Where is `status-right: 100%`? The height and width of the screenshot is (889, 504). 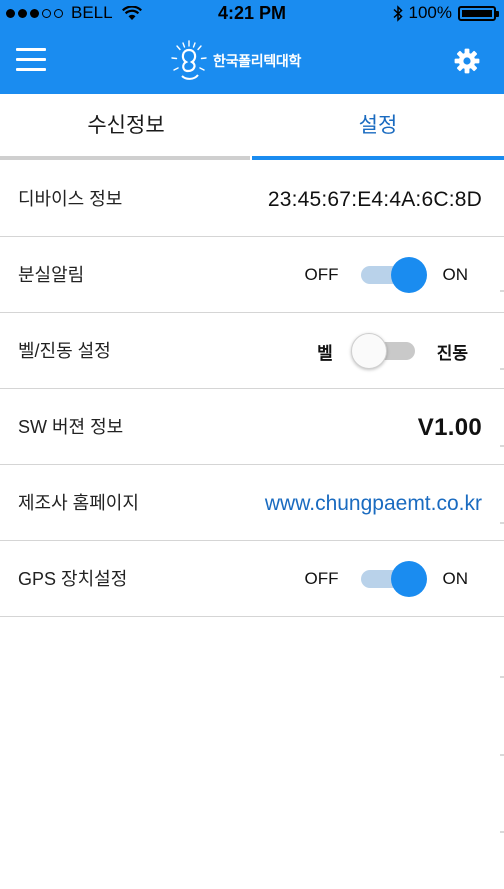 status-right: 100% is located at coordinates (446, 13).